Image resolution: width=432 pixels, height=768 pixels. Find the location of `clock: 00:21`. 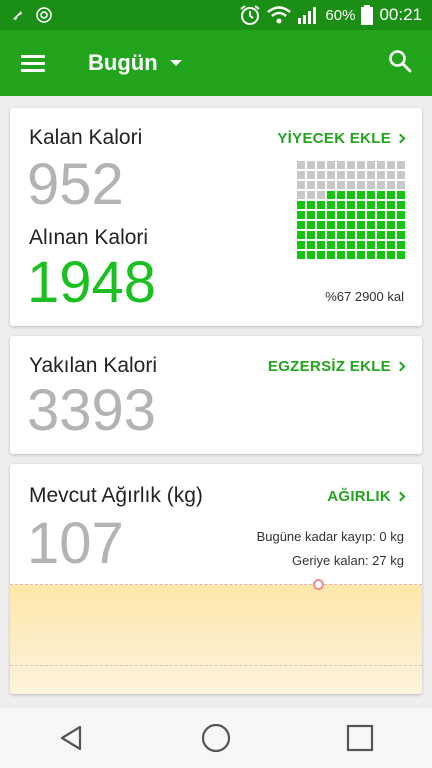

clock: 00:21 is located at coordinates (400, 14).